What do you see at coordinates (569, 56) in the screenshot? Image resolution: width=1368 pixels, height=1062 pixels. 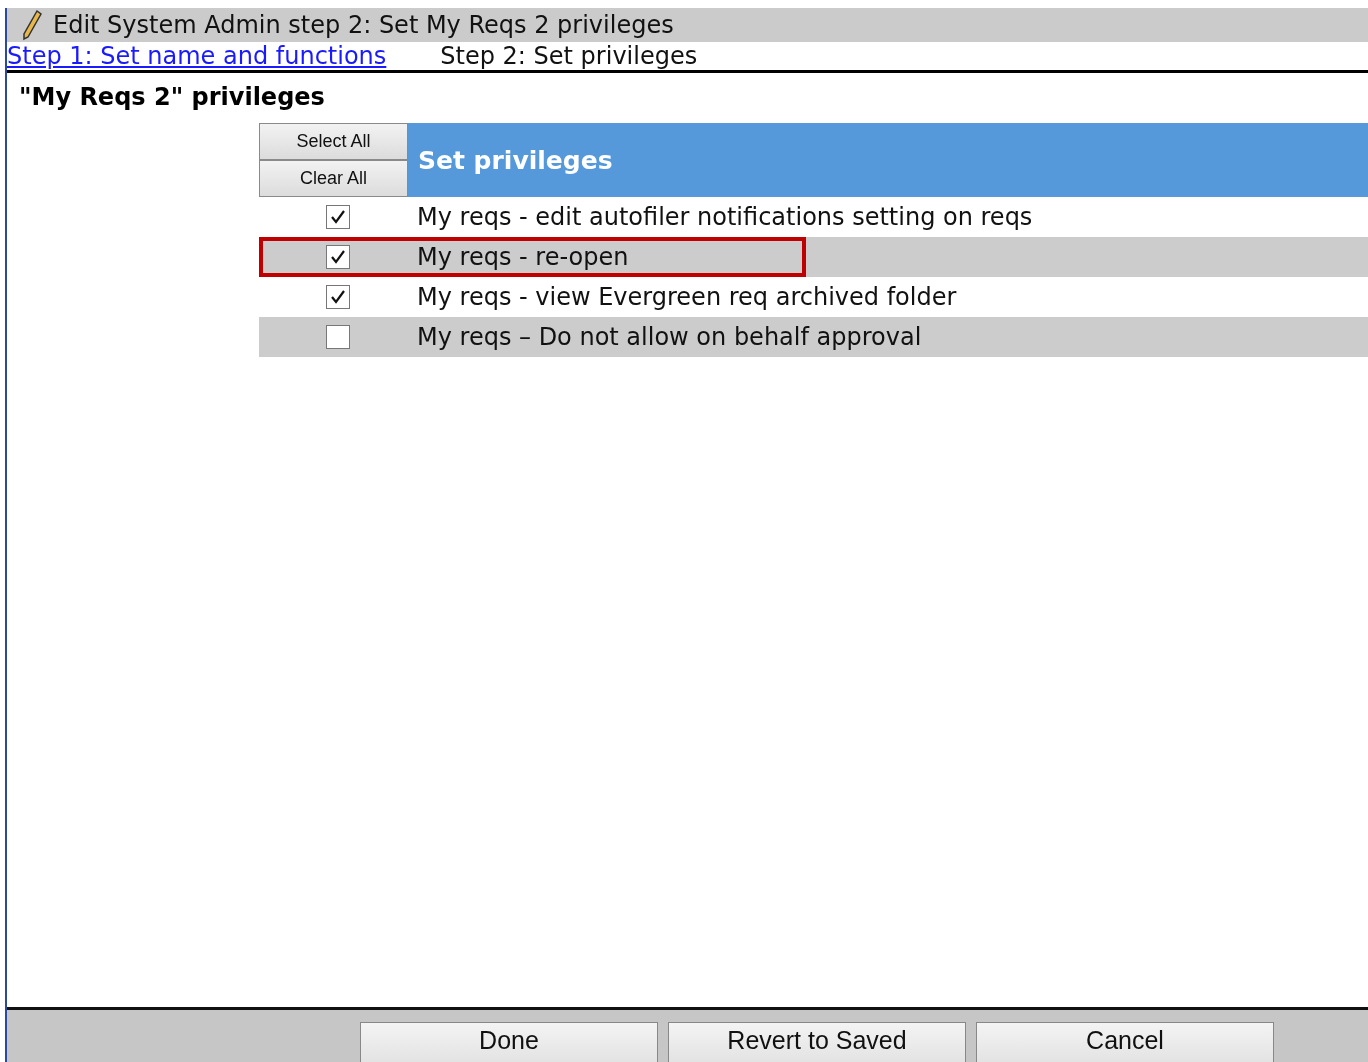 I see `step-label: Step 2: Set privileges` at bounding box center [569, 56].